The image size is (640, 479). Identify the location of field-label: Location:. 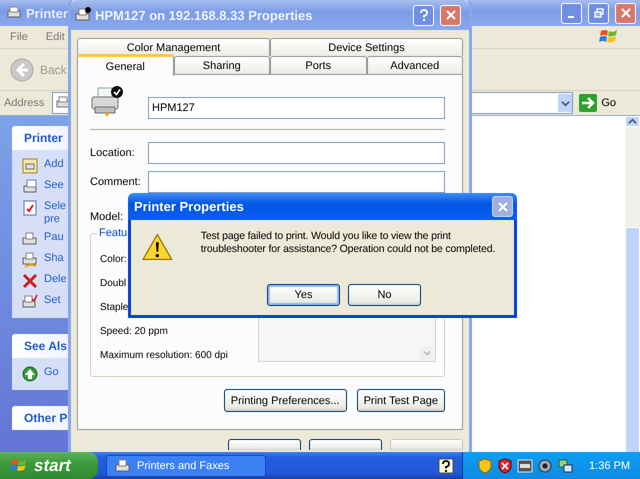
(113, 153).